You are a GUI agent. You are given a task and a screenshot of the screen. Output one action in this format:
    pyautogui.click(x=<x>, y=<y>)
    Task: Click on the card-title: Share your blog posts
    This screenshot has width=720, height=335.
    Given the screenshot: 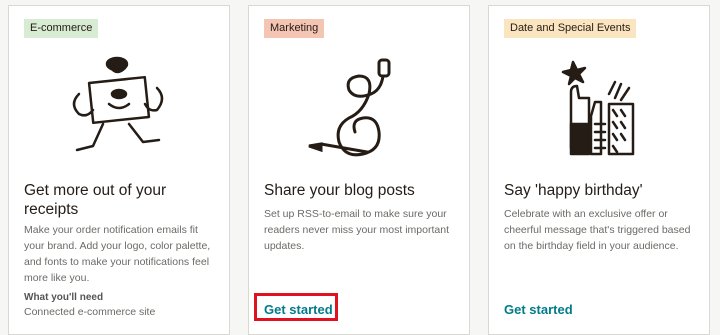 What is the action you would take?
    pyautogui.click(x=339, y=190)
    